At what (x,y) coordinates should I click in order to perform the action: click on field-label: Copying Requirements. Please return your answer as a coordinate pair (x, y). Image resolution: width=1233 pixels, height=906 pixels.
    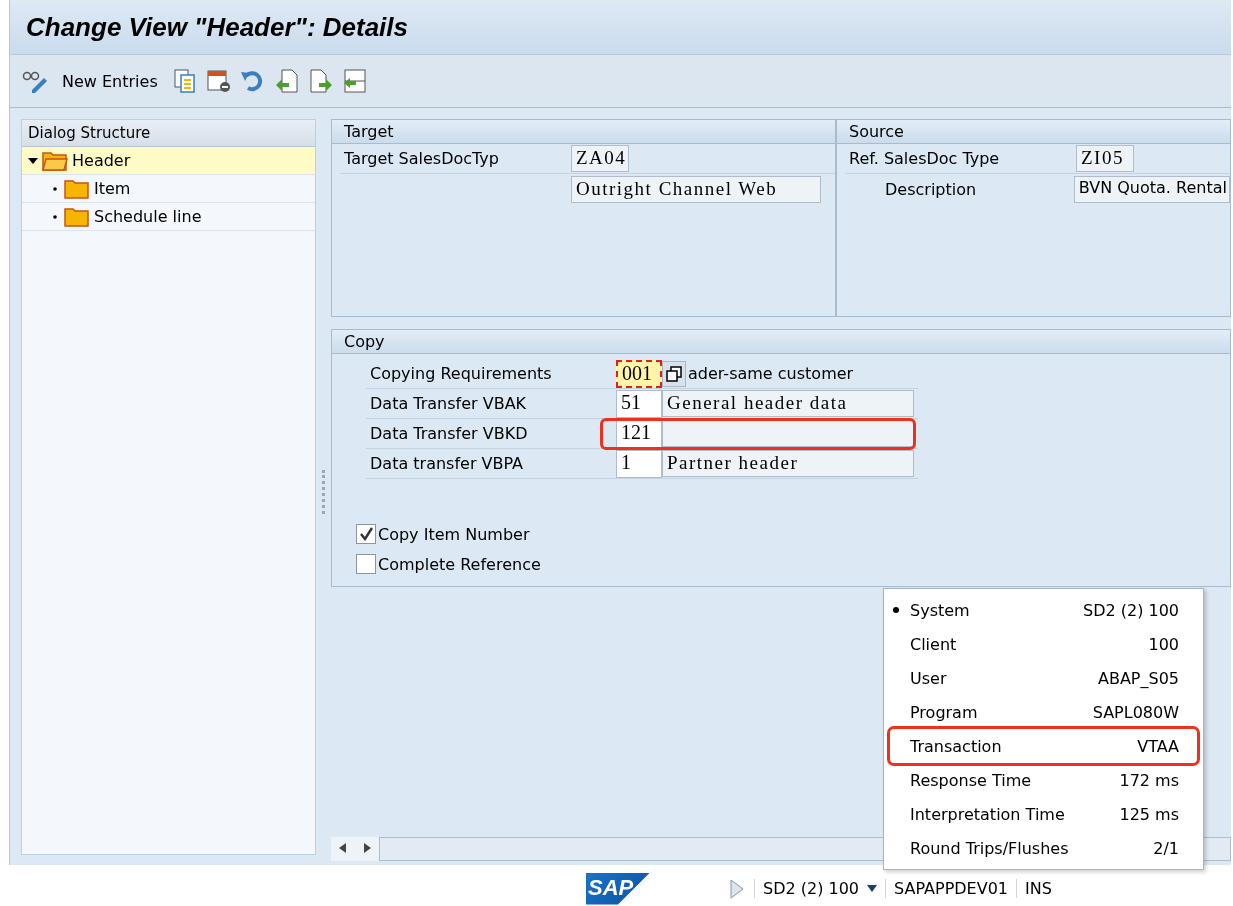
    Looking at the image, I should click on (461, 373).